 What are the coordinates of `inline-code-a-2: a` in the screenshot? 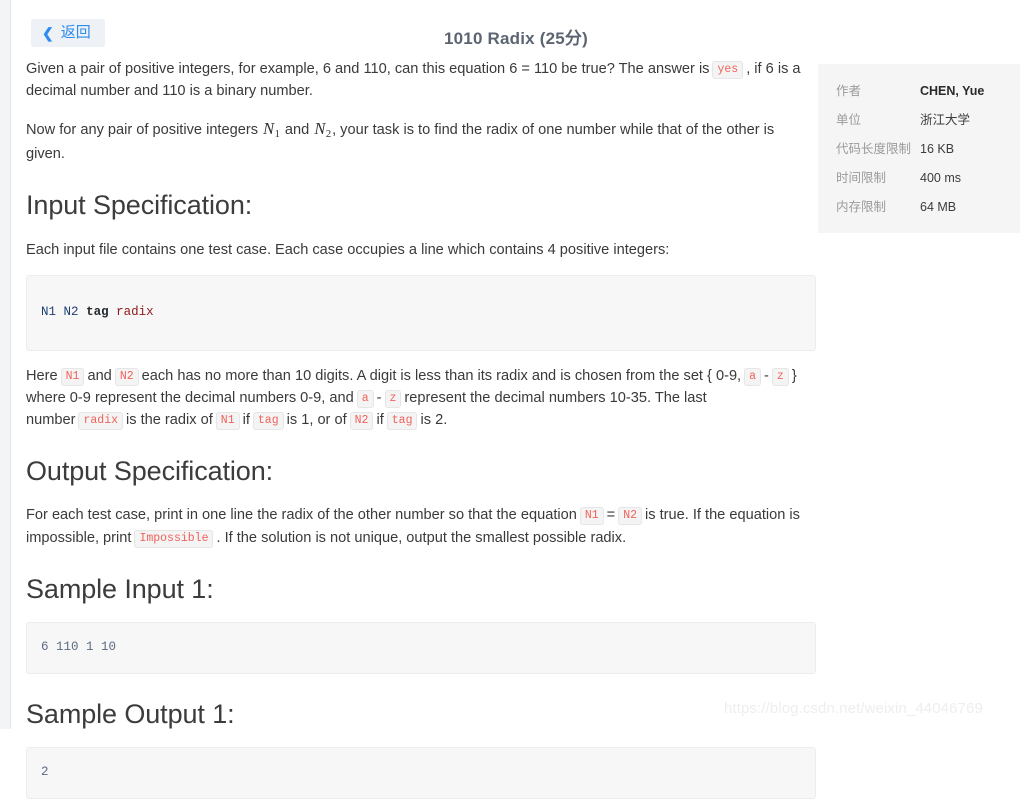 It's located at (365, 398).